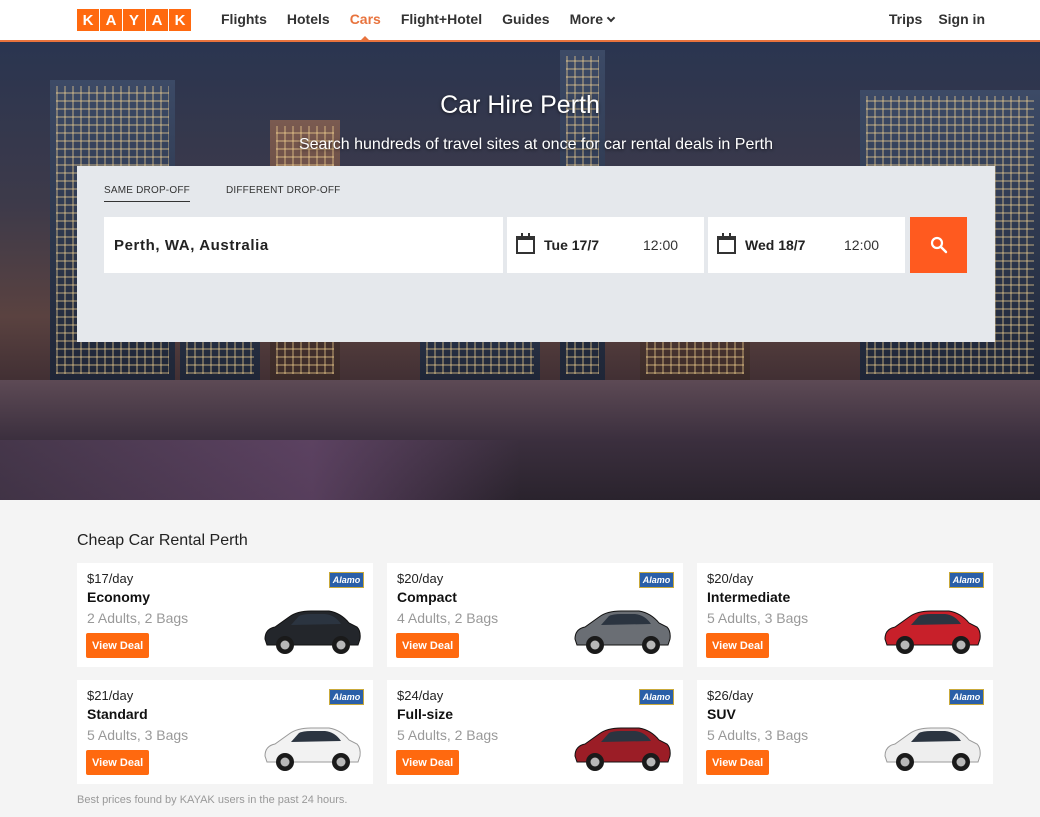  What do you see at coordinates (244, 20) in the screenshot?
I see `nav-flights: Flights` at bounding box center [244, 20].